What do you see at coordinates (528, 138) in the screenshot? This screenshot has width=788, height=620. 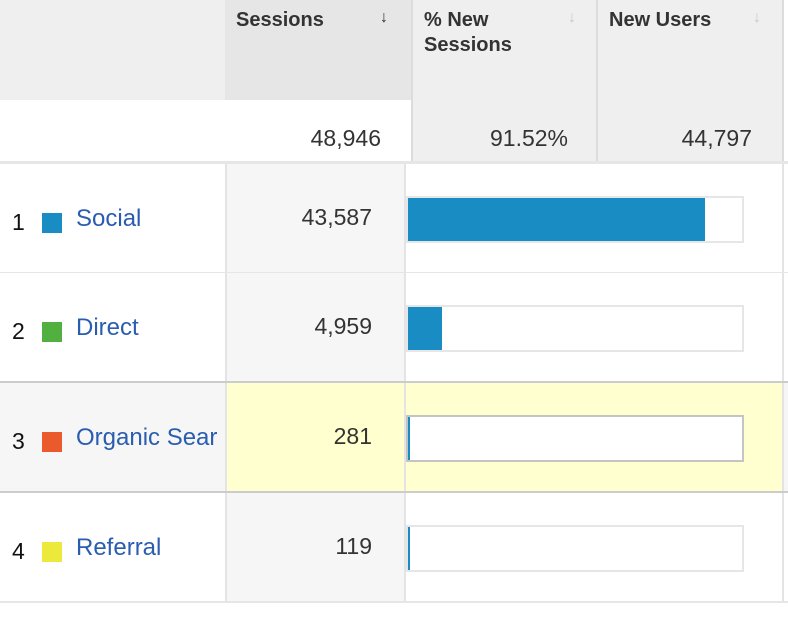 I see `totals-pct-new-sessions: 91.52%` at bounding box center [528, 138].